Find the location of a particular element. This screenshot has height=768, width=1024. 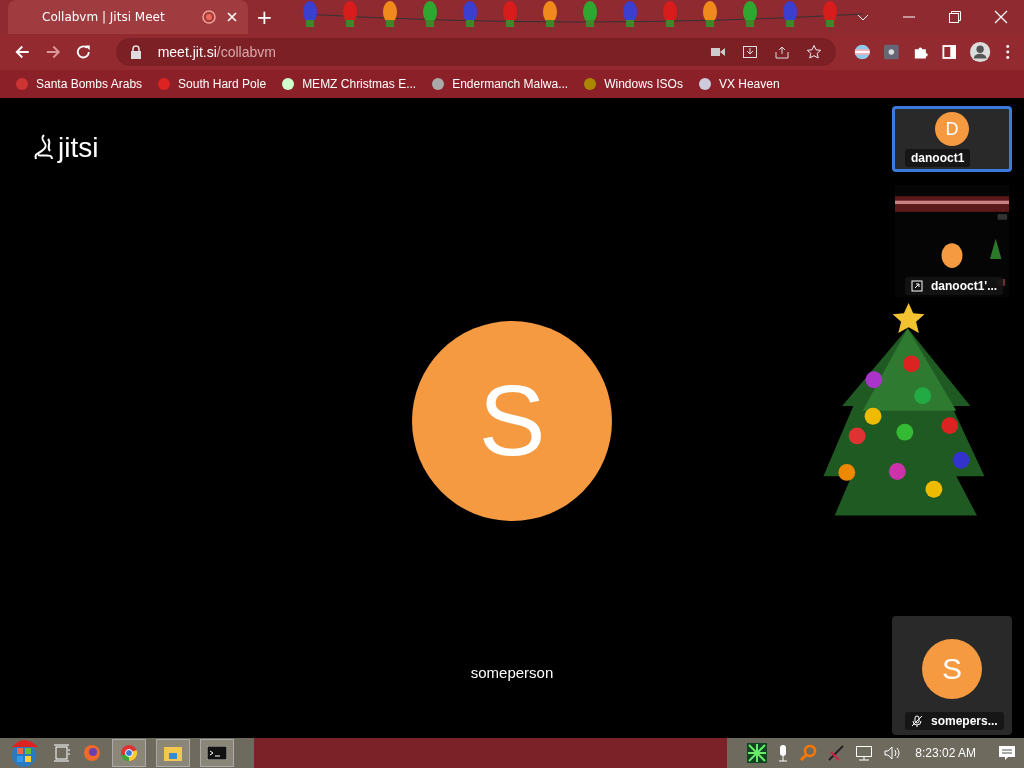

folder-icon is located at coordinates (173, 753).